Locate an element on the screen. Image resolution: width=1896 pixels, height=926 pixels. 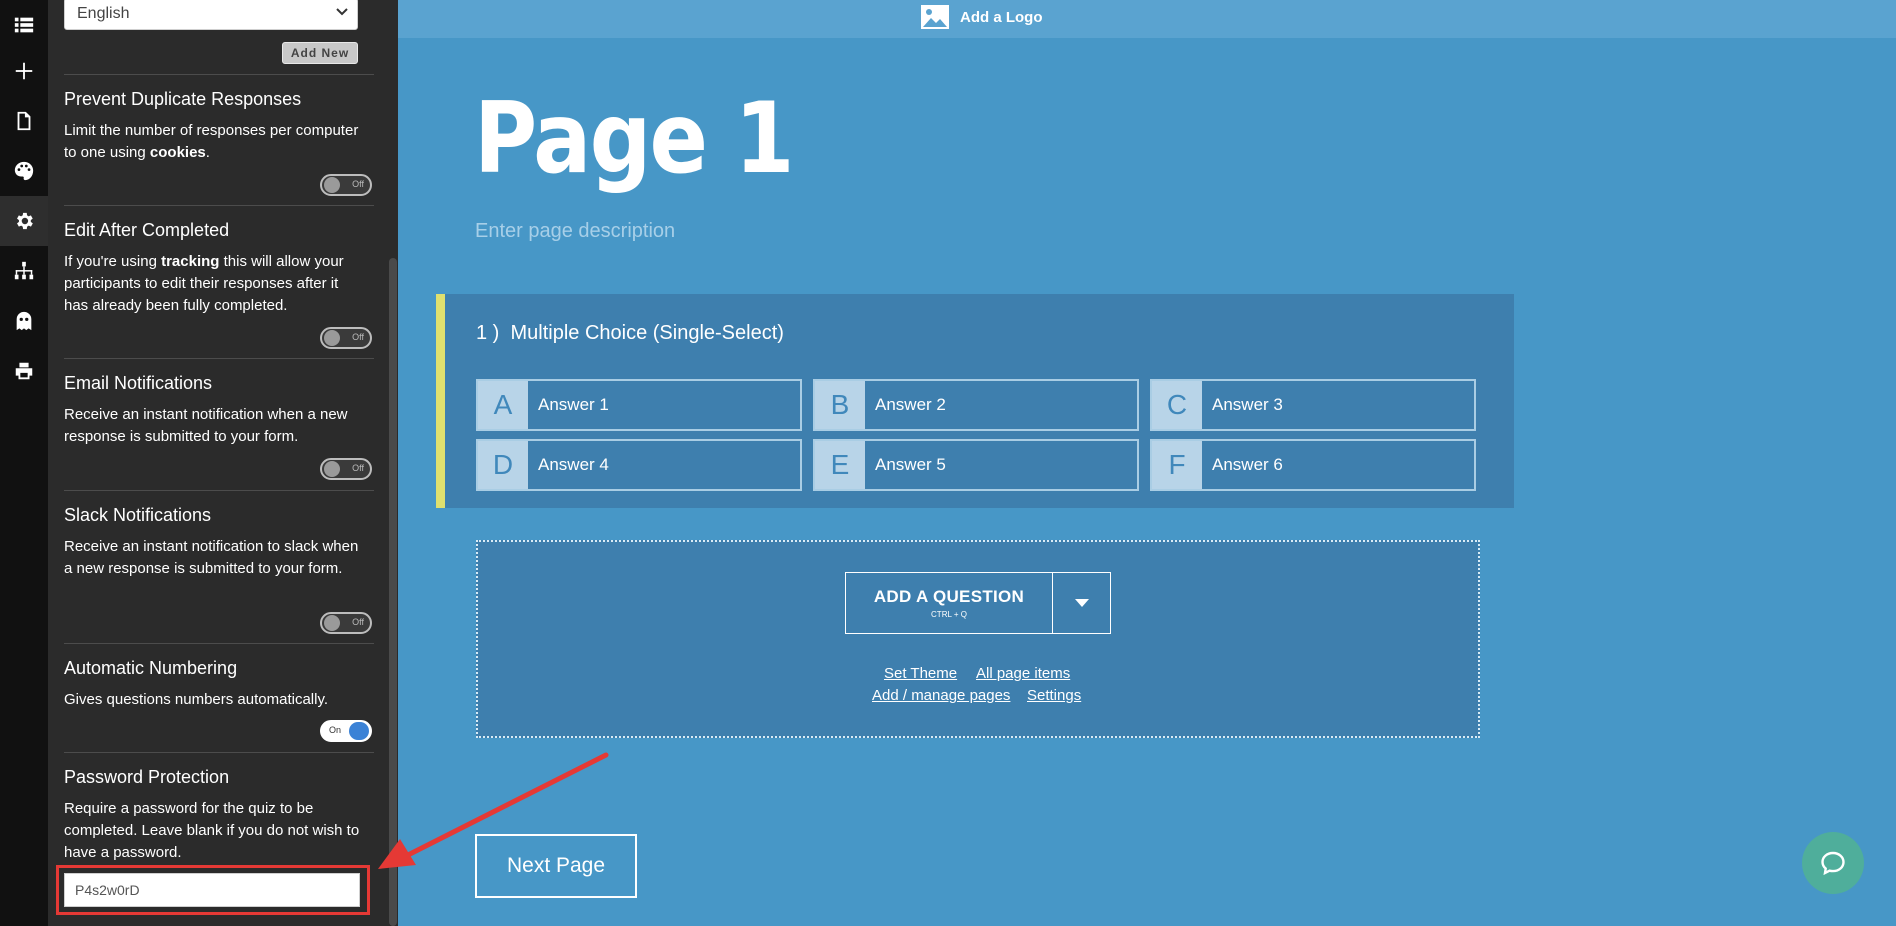
setting-title: Automatic Numbering is located at coordinates (151, 668).